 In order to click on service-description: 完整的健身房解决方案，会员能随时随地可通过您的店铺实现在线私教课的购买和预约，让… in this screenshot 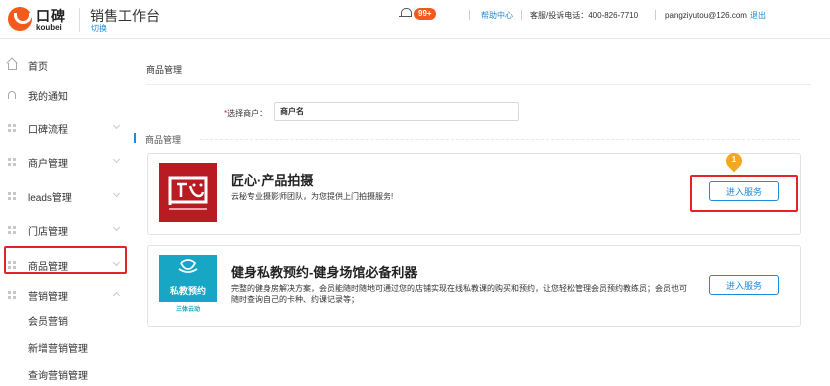, I will do `click(459, 294)`.